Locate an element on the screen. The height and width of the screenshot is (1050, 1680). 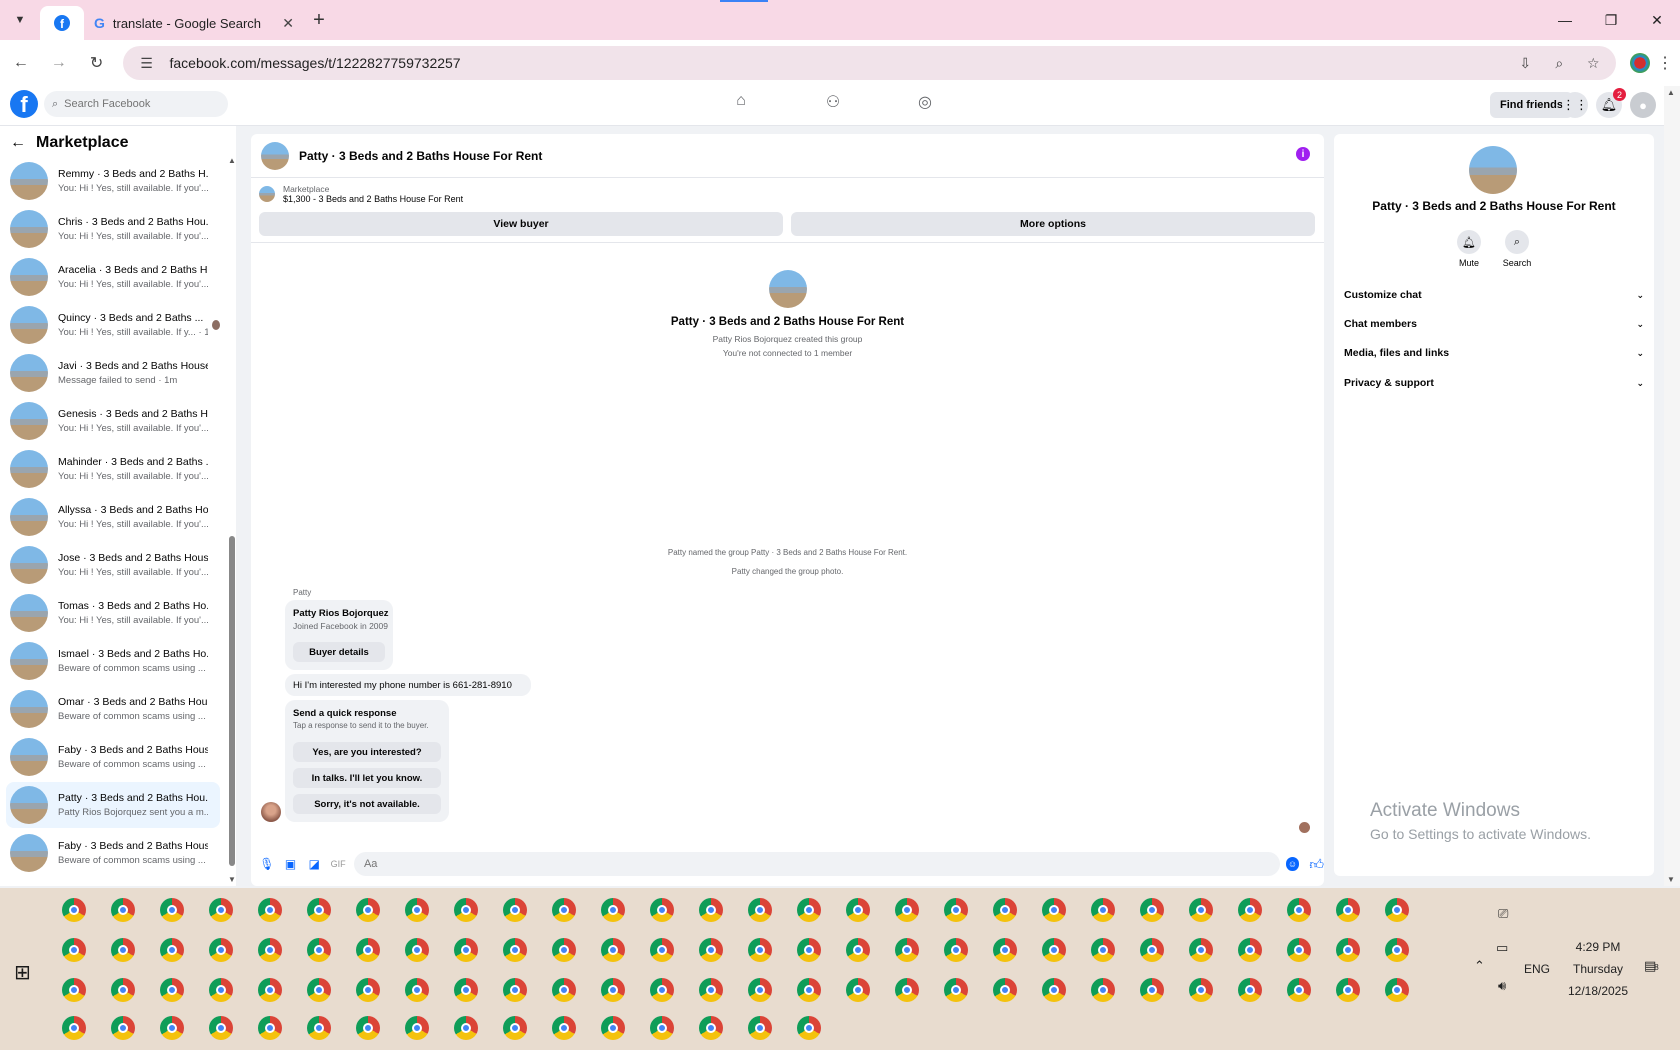
close-window-icon: ✕ is located at coordinates (1657, 20).